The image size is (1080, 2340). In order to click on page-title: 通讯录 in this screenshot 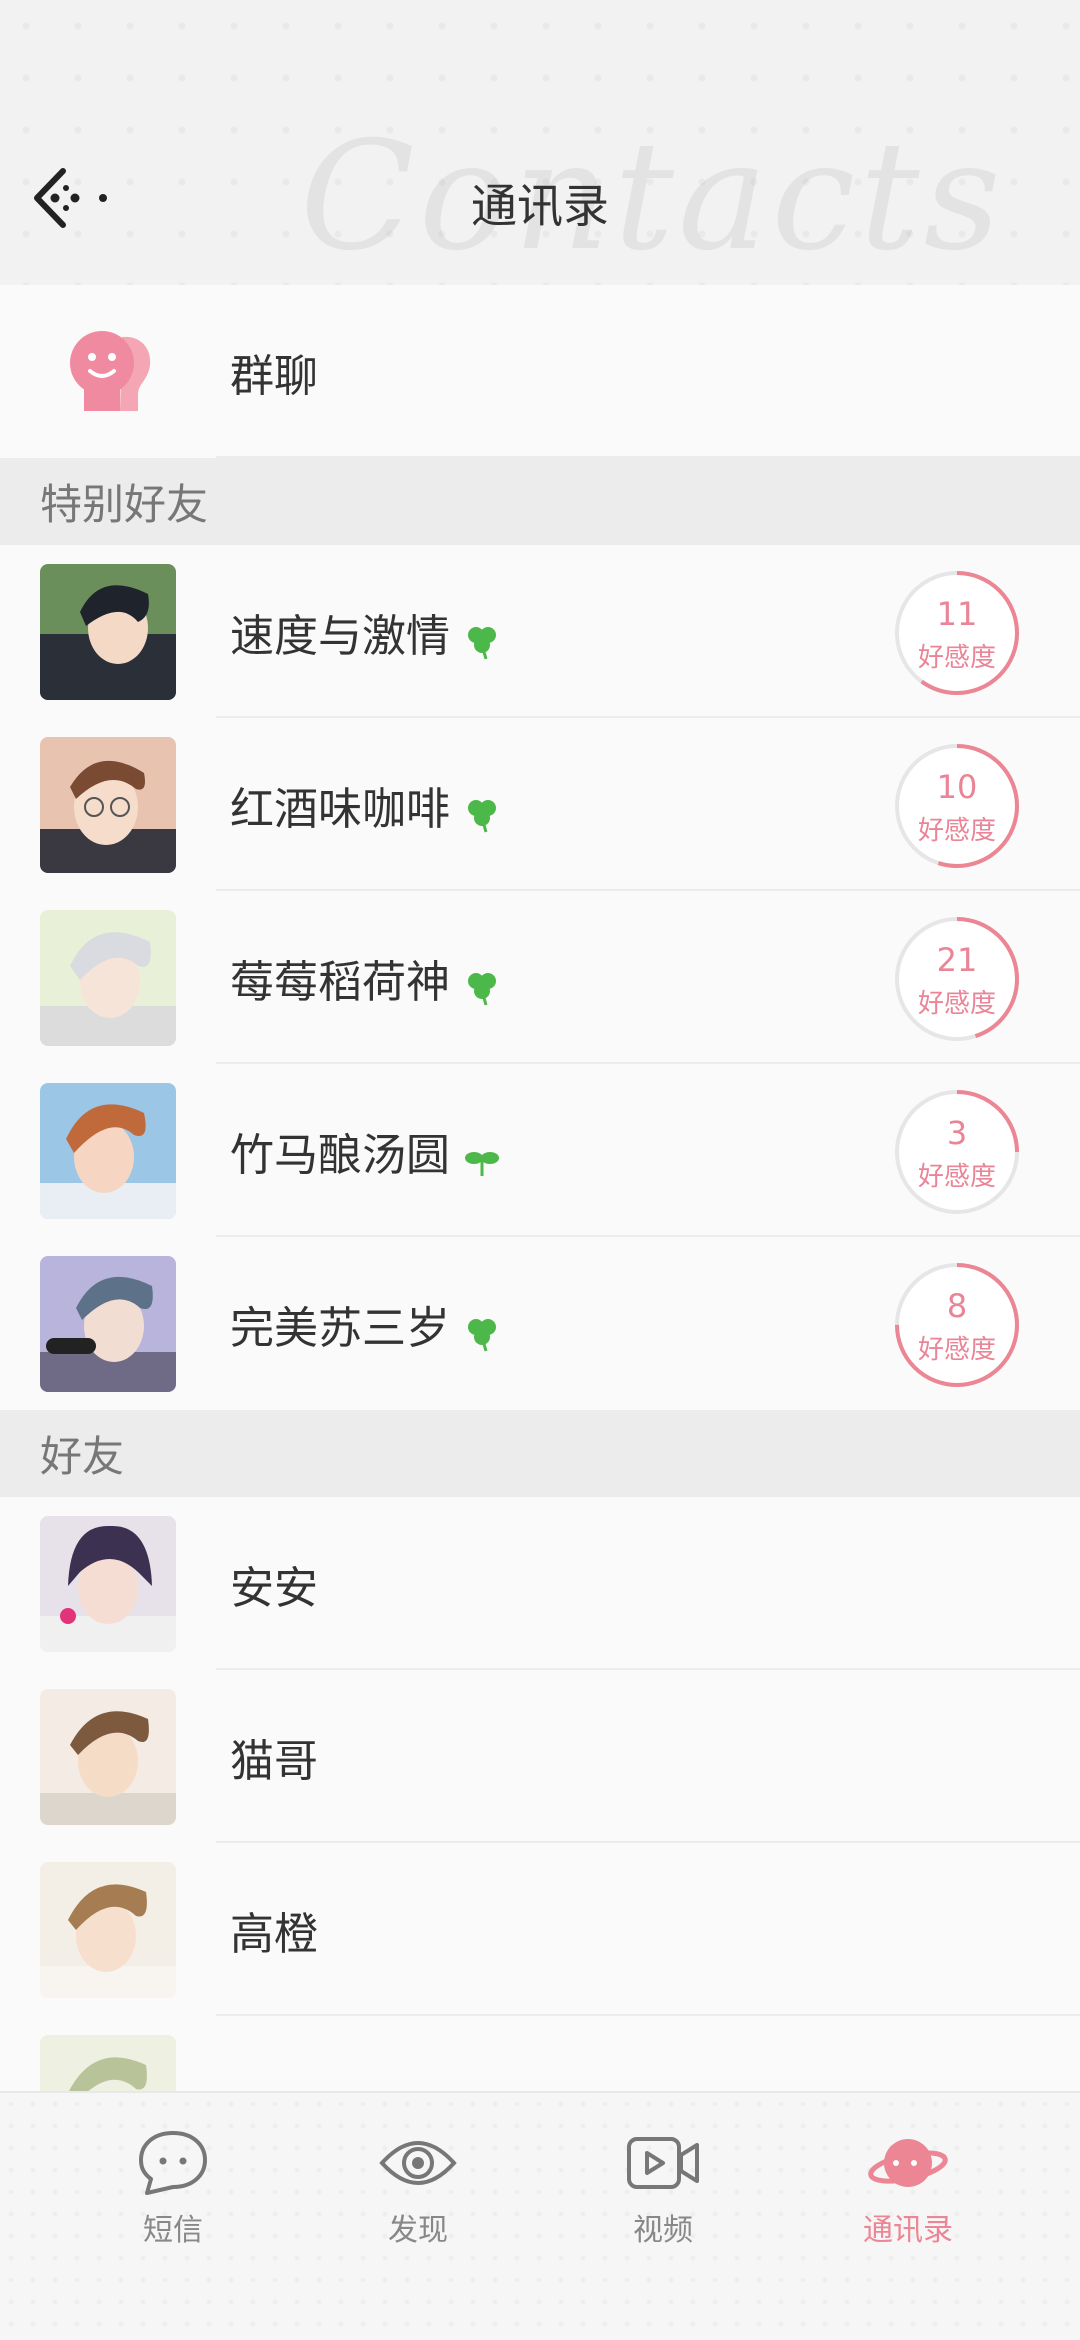, I will do `click(540, 206)`.